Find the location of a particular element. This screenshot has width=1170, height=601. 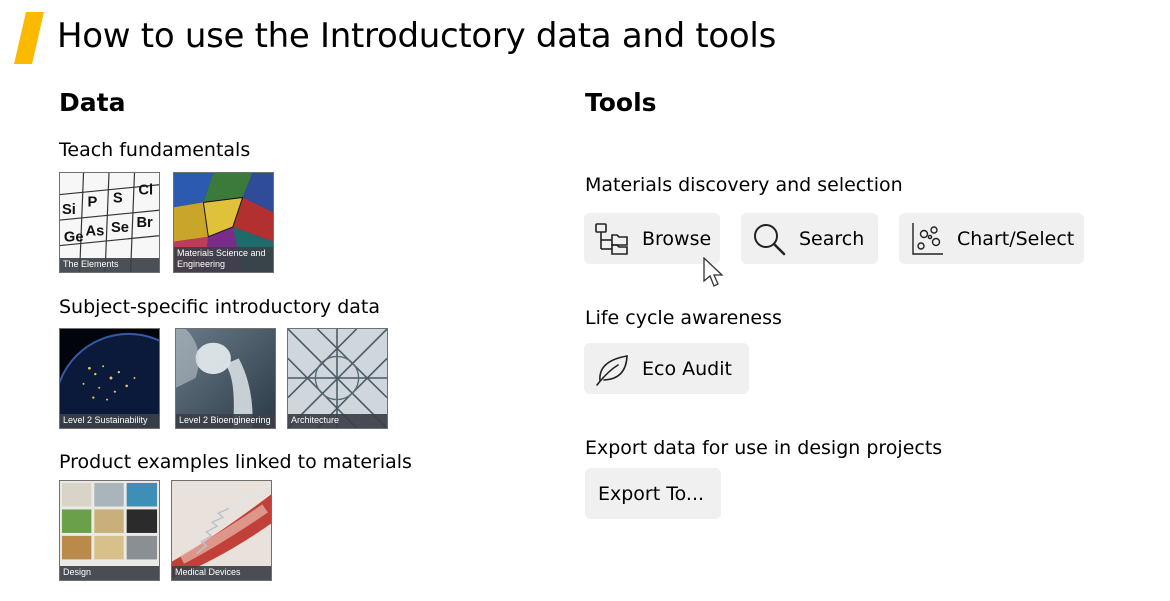

bubble-chart-icon is located at coordinates (927, 238).